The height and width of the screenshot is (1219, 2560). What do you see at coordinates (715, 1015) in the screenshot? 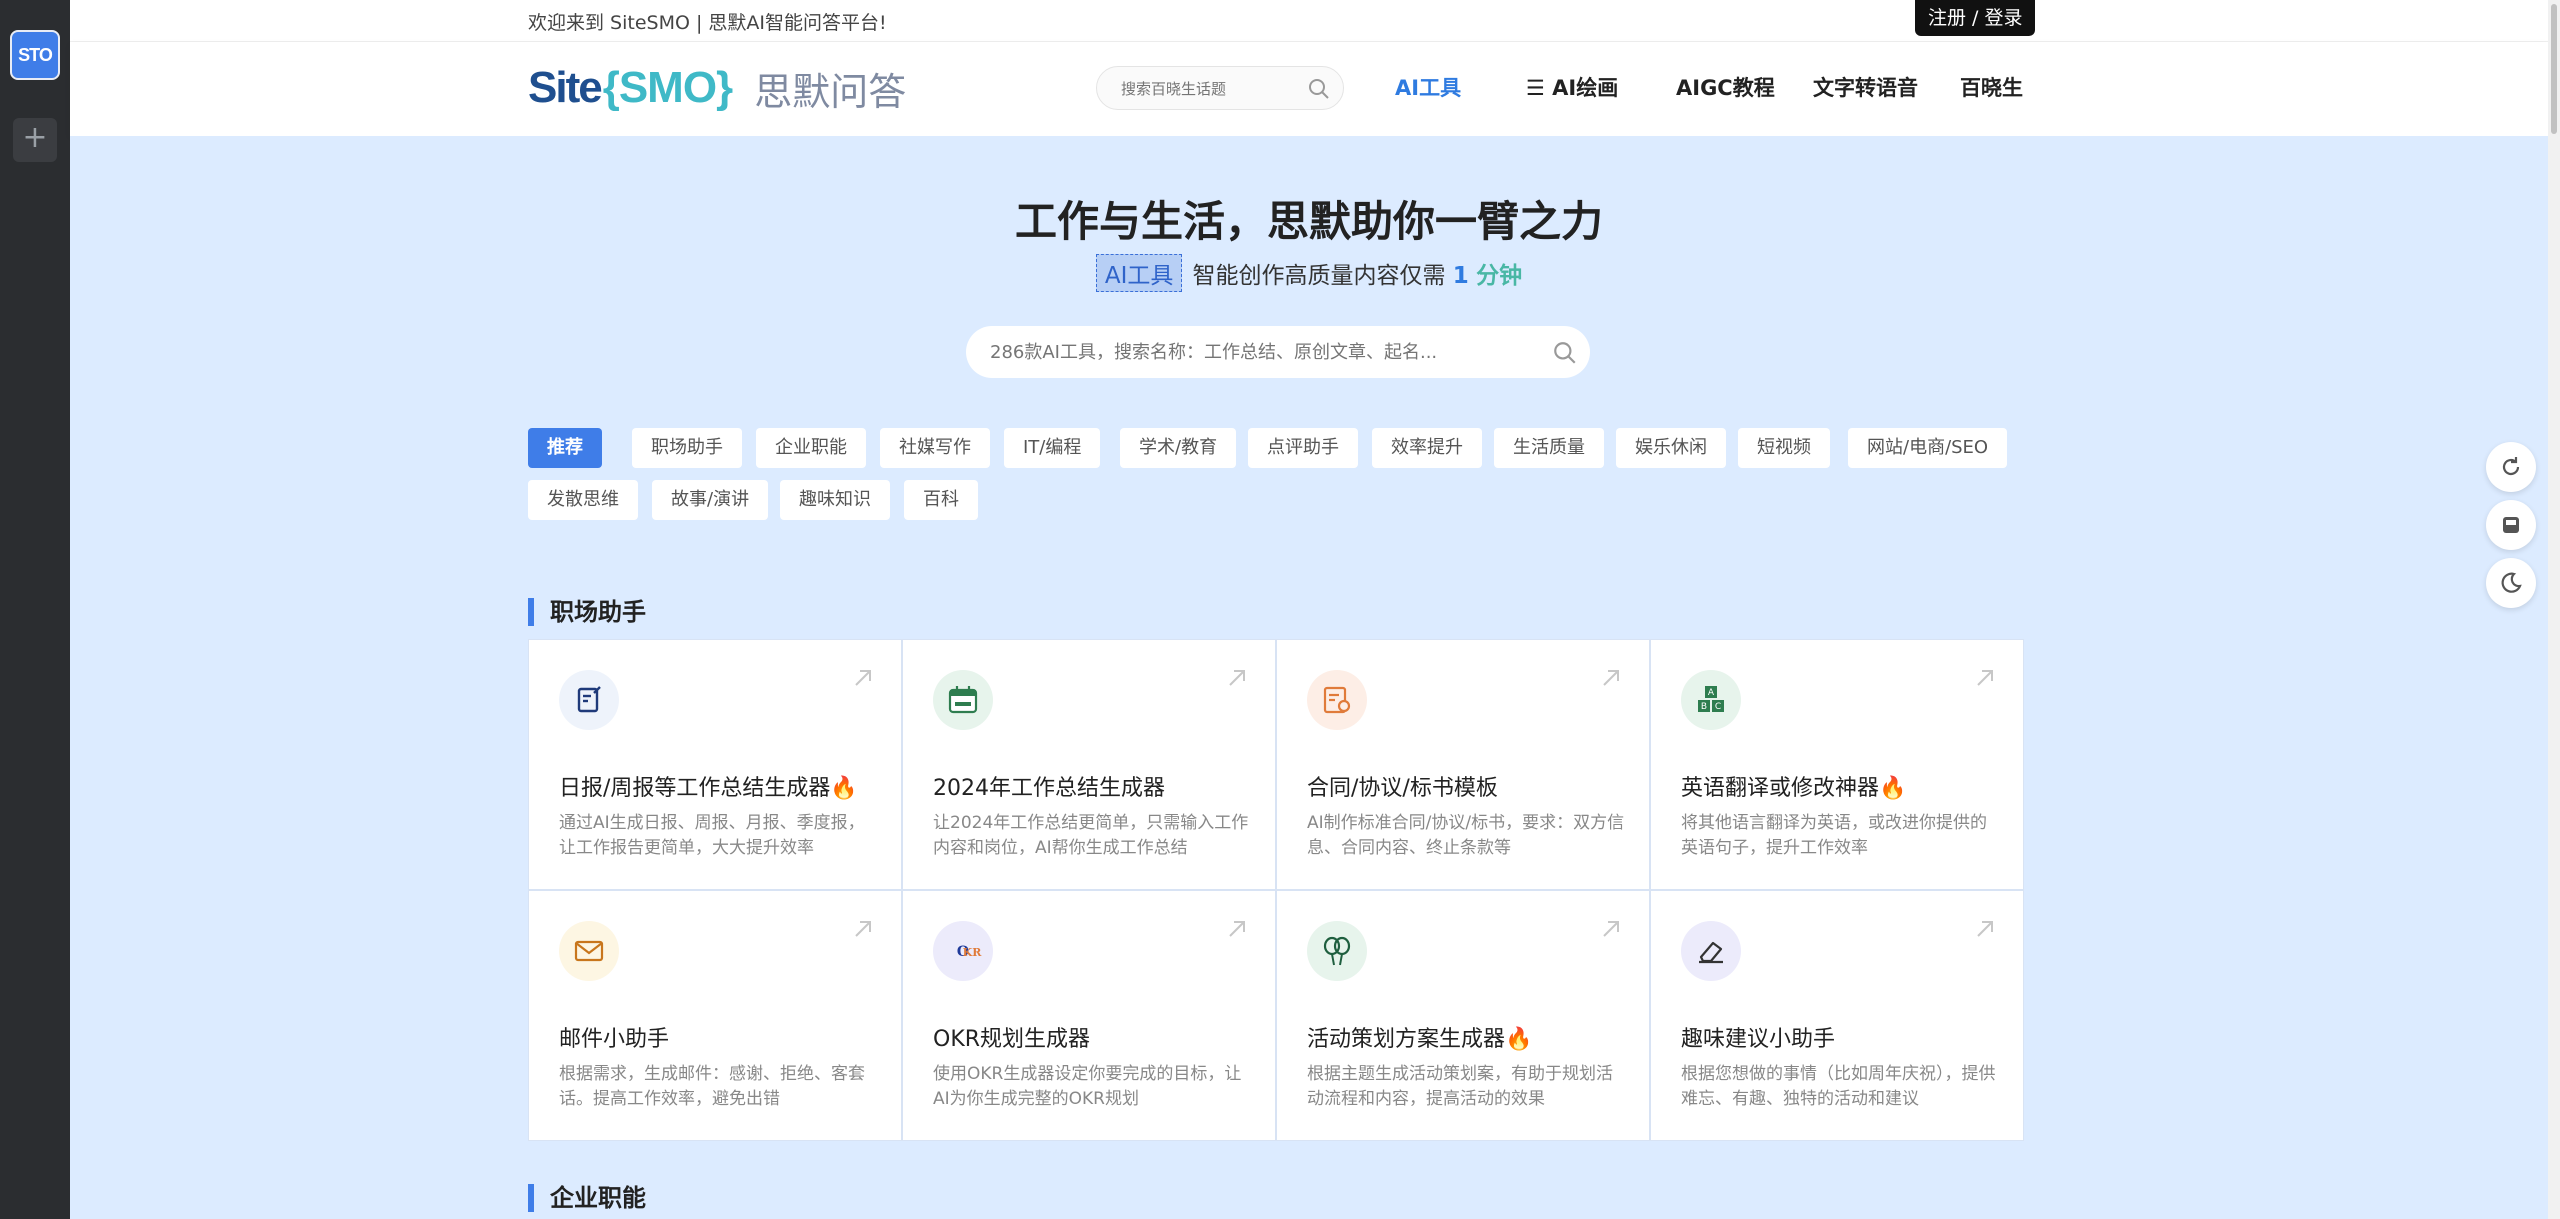
I see `tool-card: 邮件小助手 根据需求，生成邮件：感谢、拒绝、客套话。提高工作效率，避免出错` at bounding box center [715, 1015].